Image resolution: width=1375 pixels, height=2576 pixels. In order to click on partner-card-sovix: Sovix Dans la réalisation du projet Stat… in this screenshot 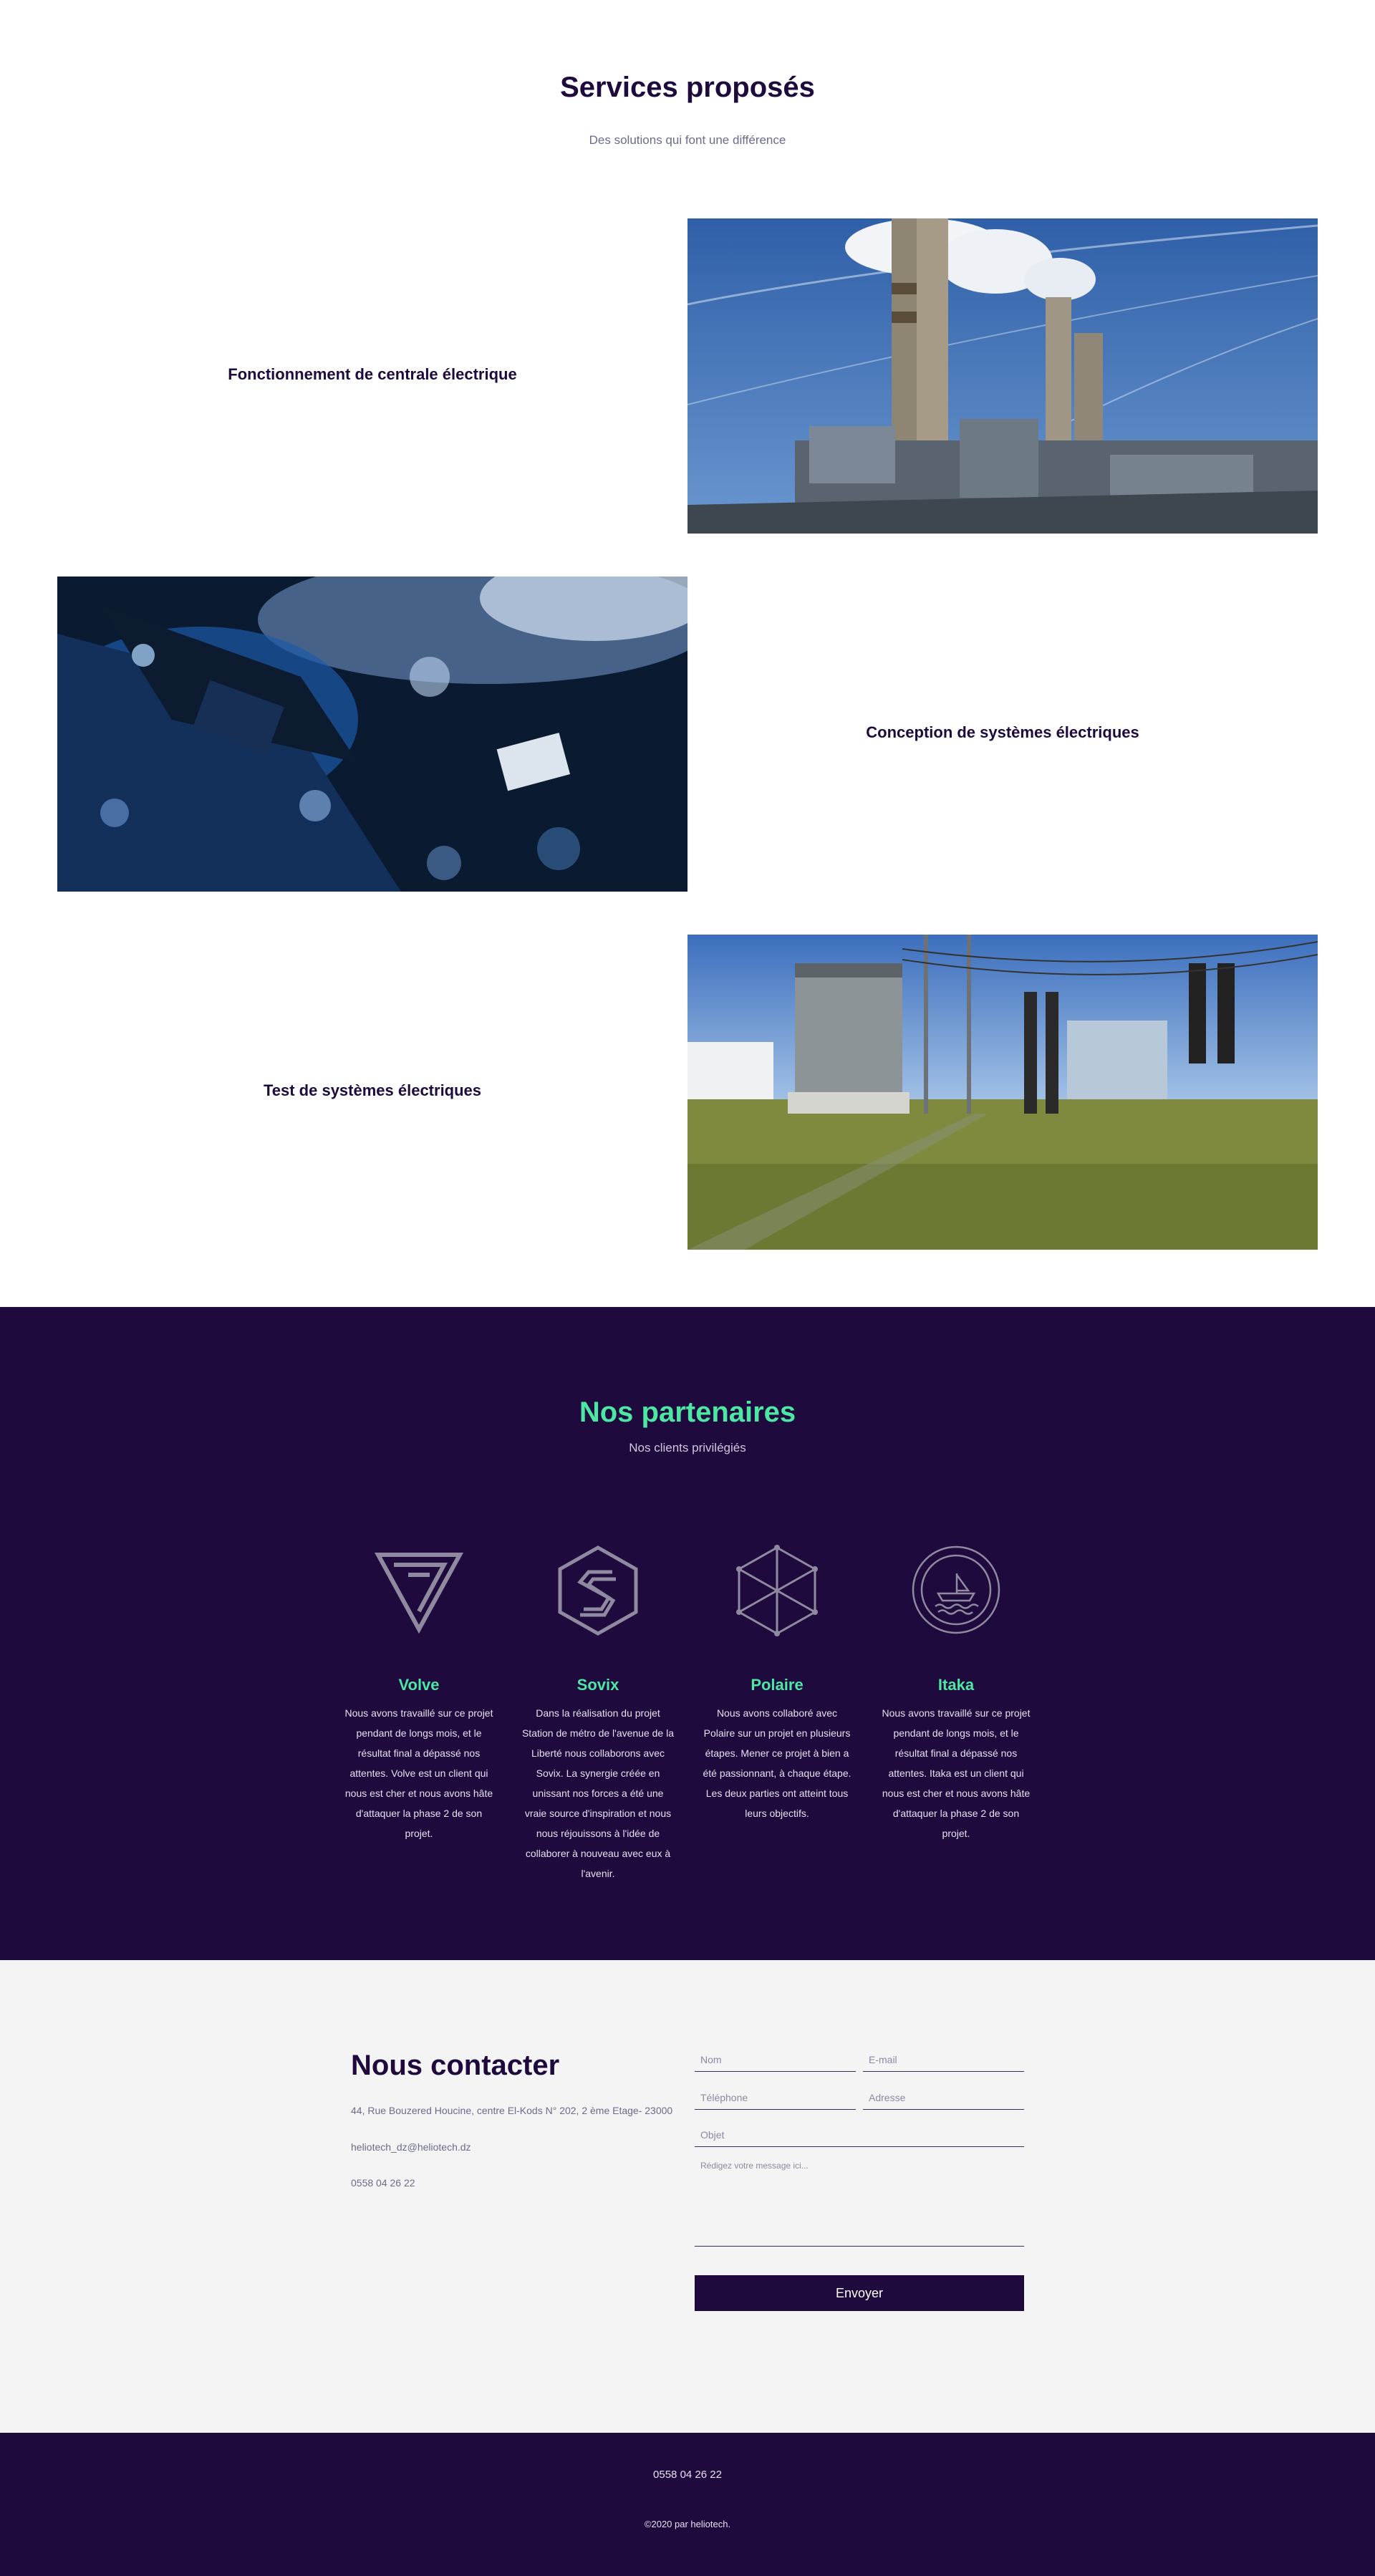, I will do `click(598, 1709)`.